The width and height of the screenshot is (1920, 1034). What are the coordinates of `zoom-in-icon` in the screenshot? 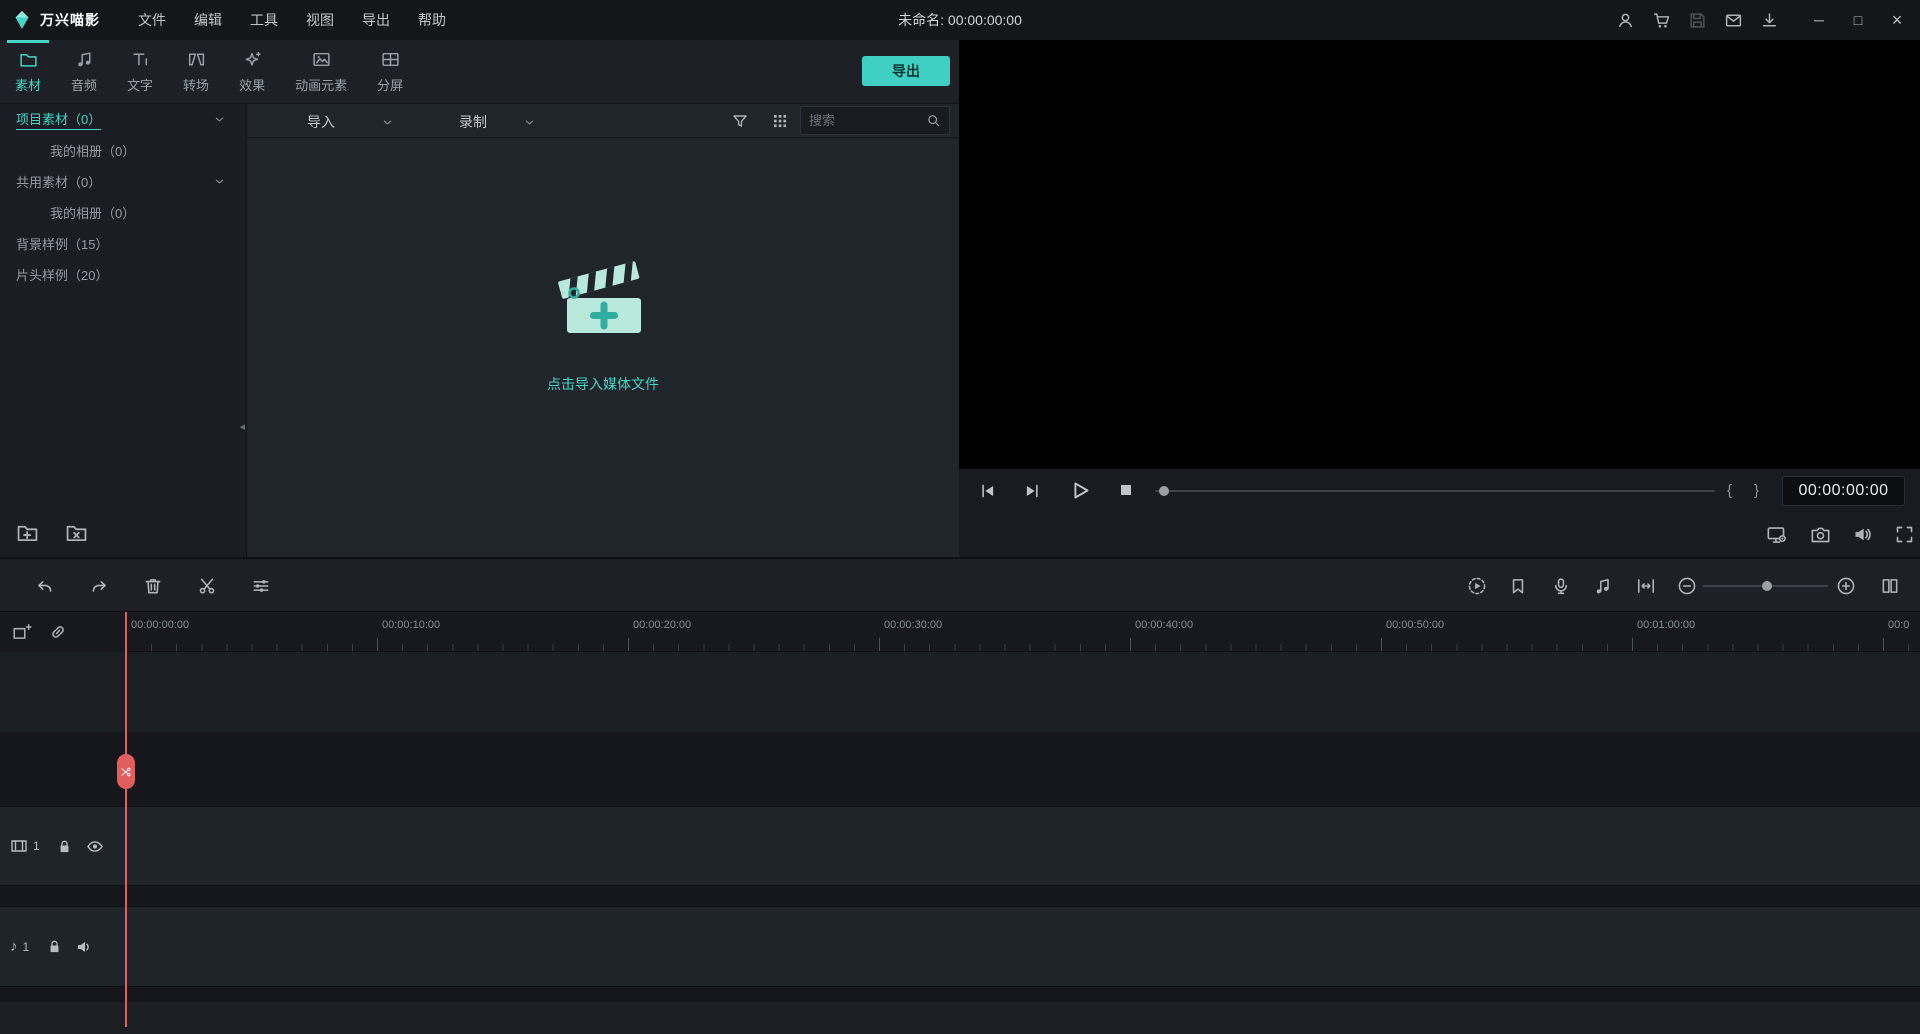 It's located at (1846, 586).